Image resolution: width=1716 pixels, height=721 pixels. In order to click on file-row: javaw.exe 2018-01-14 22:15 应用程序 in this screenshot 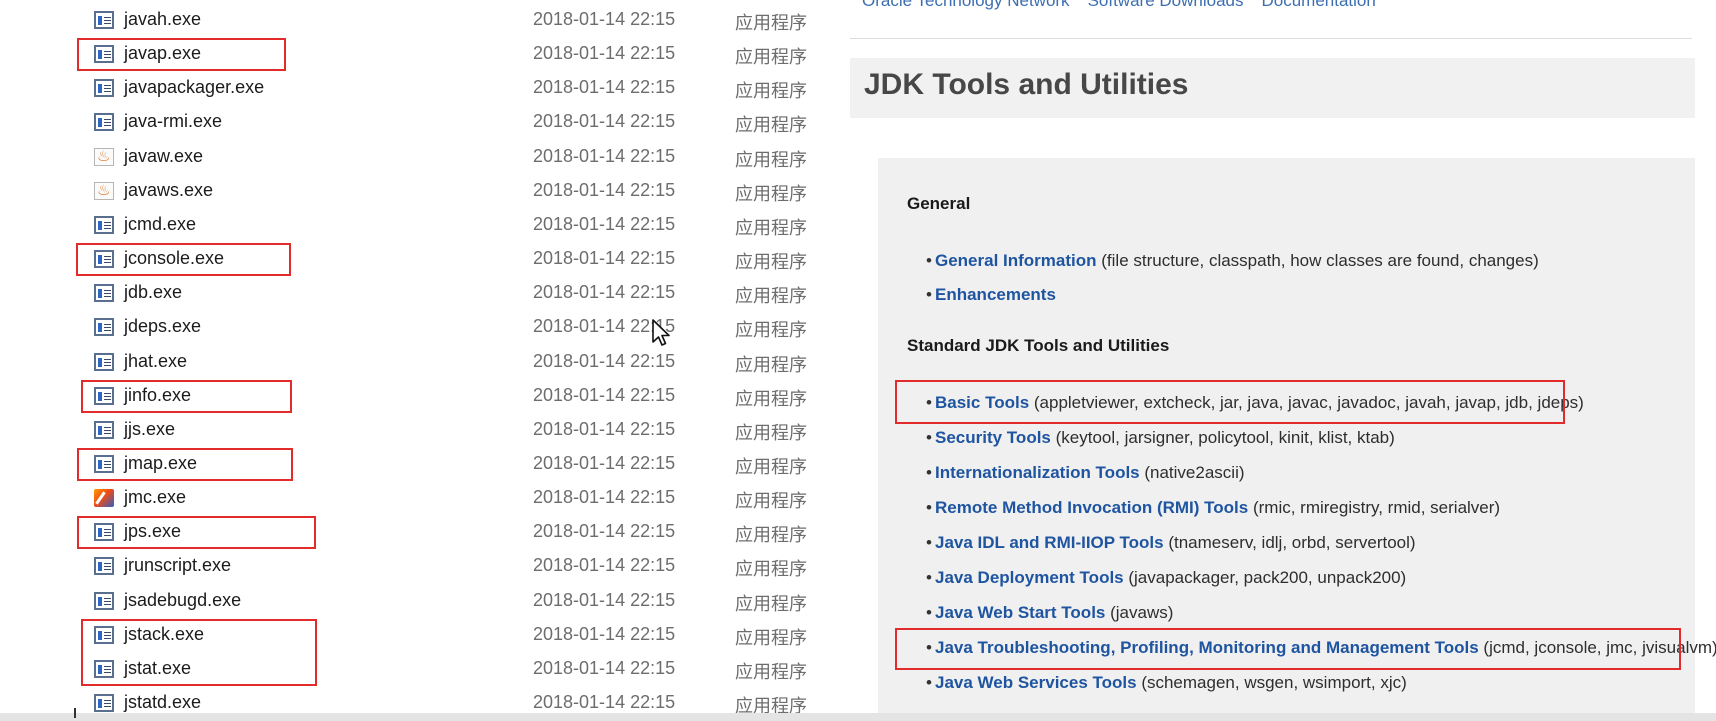, I will do `click(425, 157)`.